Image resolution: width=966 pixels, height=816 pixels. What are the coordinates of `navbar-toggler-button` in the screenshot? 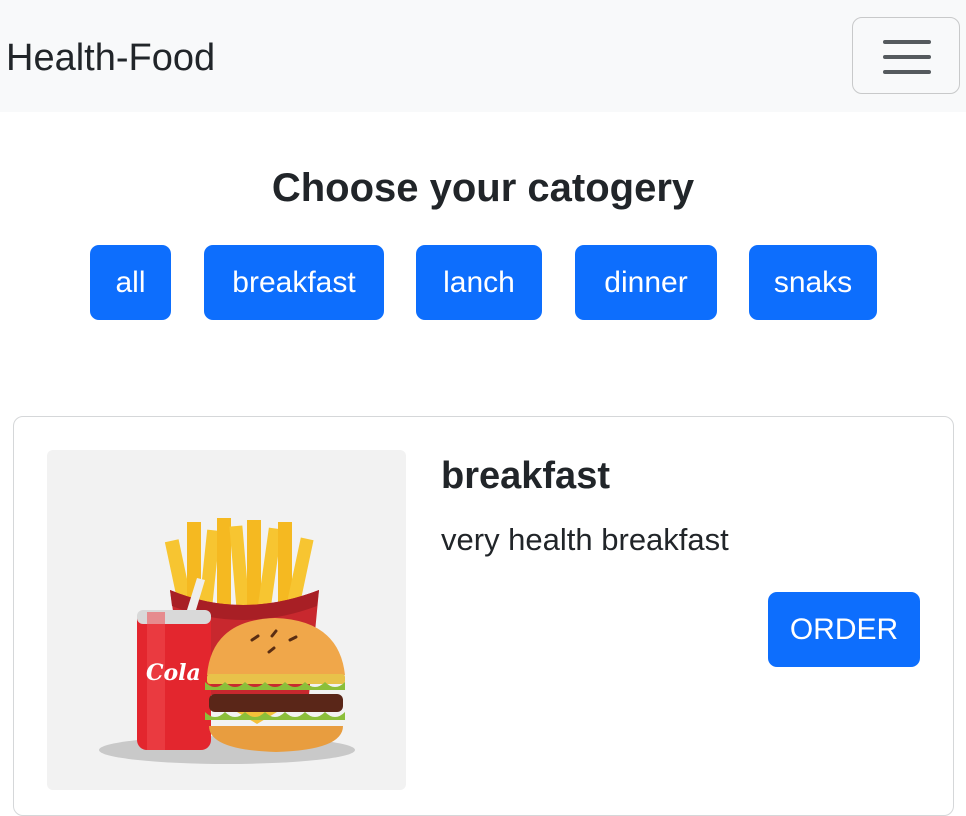 It's located at (906, 55).